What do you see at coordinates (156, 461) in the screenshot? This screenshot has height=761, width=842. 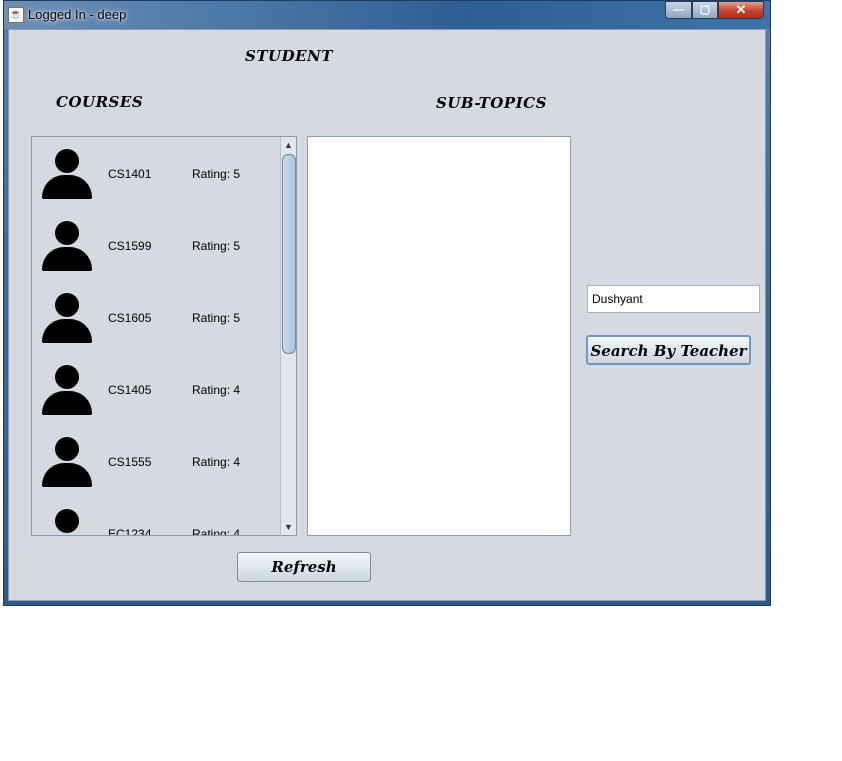 I see `list-item: CS1555 Rating: 4` at bounding box center [156, 461].